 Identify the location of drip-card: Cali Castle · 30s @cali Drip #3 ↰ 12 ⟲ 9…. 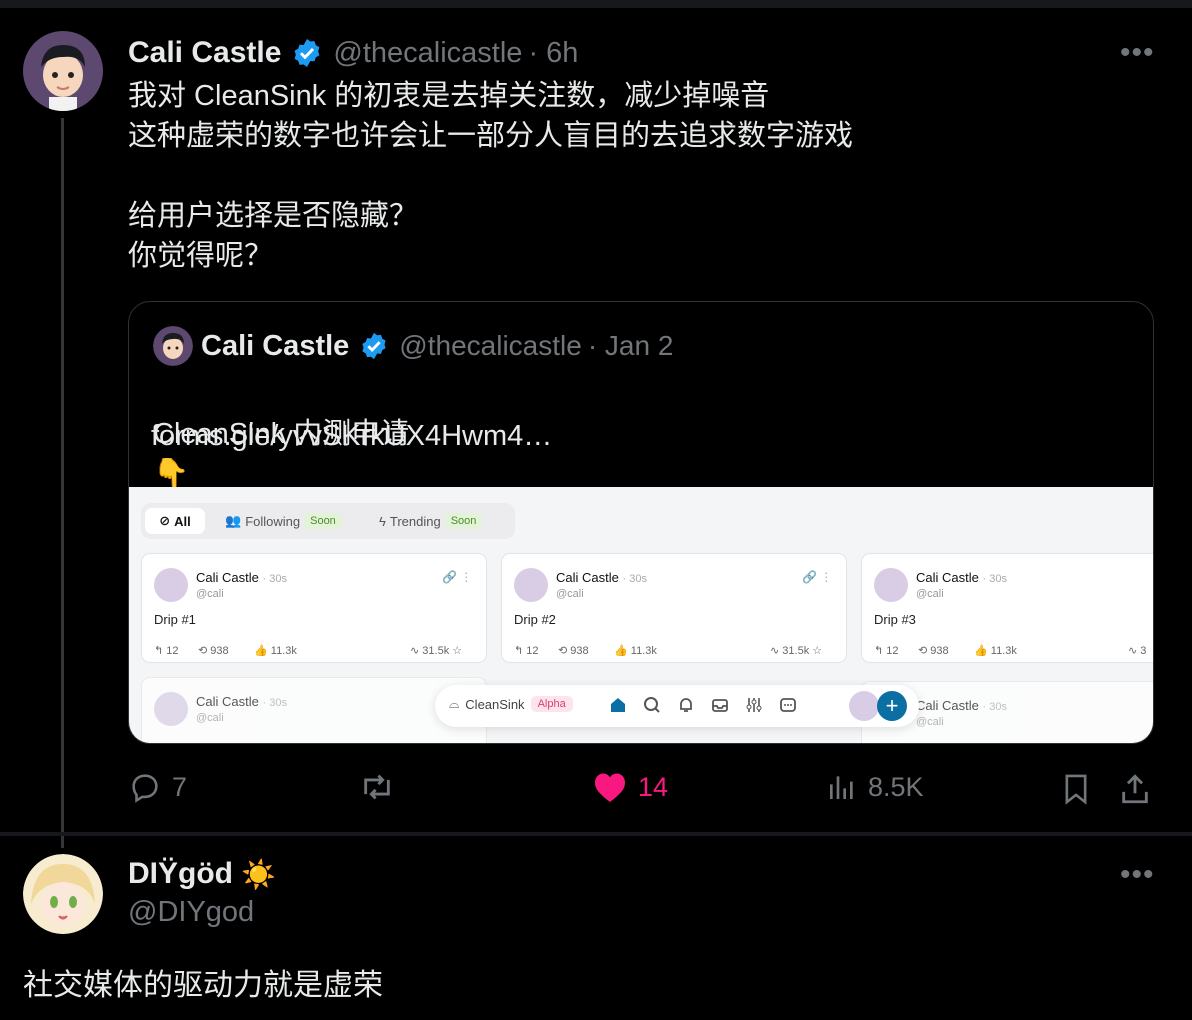
(1007, 608).